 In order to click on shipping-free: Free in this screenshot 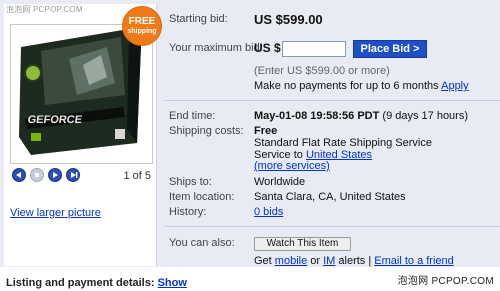, I will do `click(266, 131)`.